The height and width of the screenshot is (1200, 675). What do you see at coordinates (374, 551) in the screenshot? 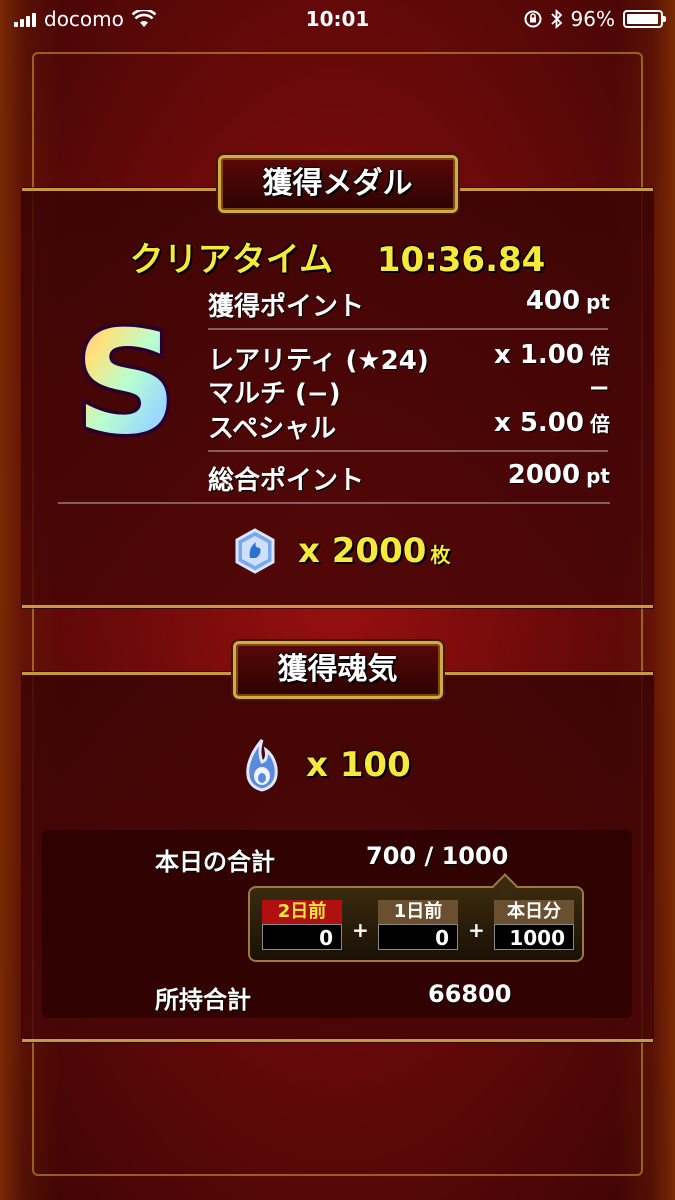
I see `medal-amount: x 2000 枚` at bounding box center [374, 551].